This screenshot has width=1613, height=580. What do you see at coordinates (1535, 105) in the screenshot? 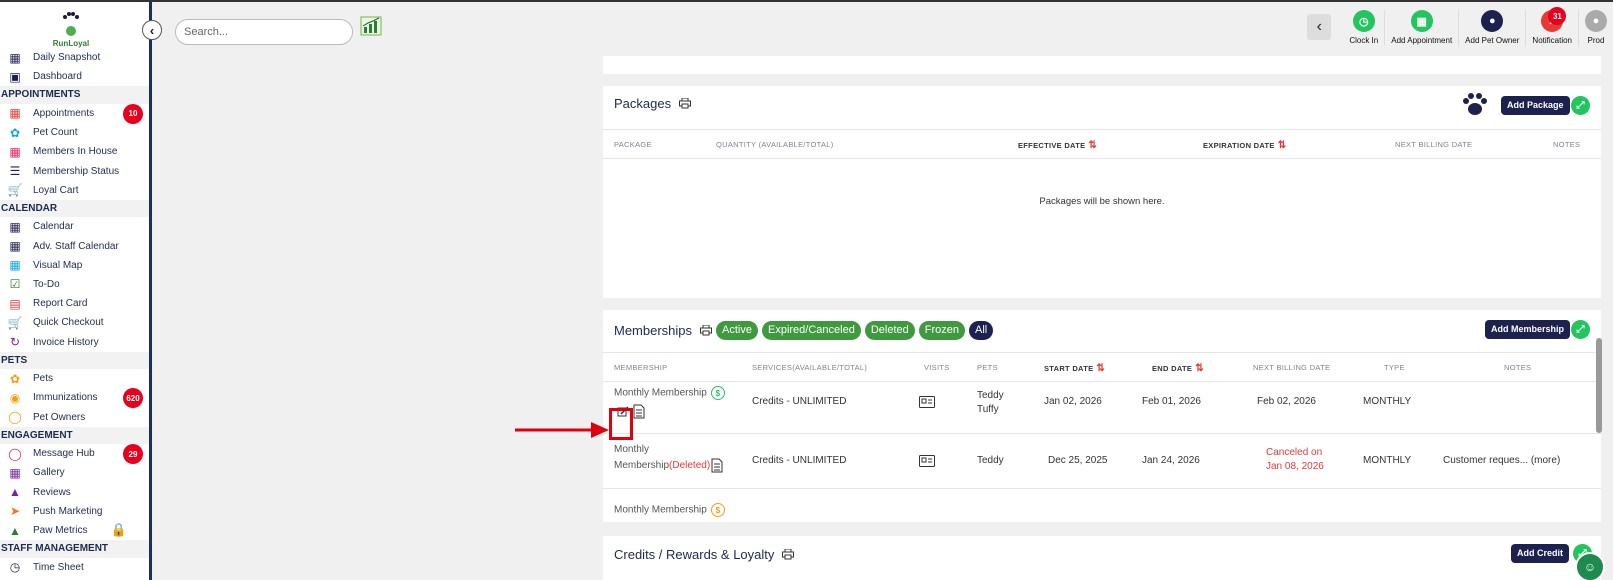
I see `add-package-button: Add Package` at bounding box center [1535, 105].